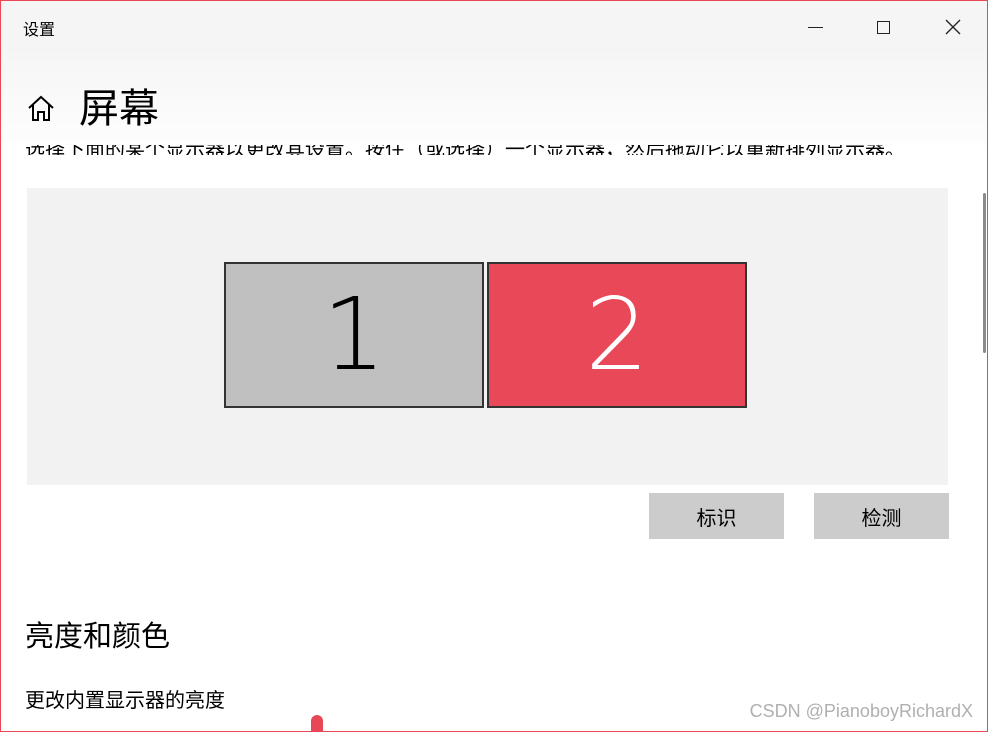 This screenshot has height=732, width=988. What do you see at coordinates (41, 109) in the screenshot?
I see `home-icon` at bounding box center [41, 109].